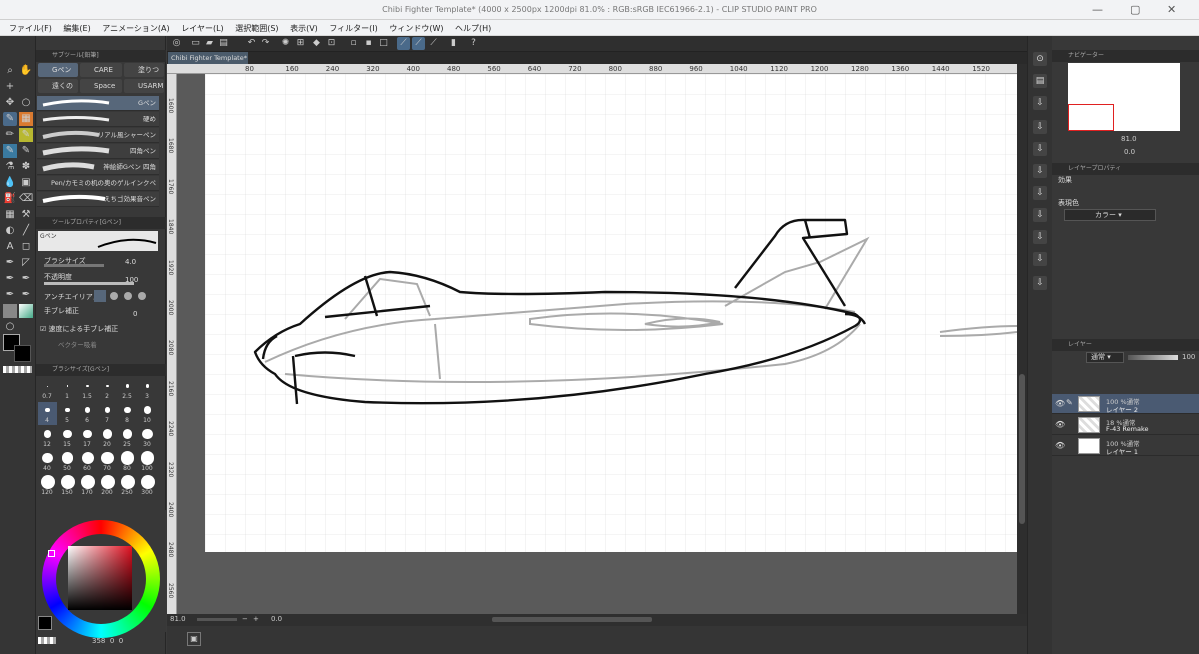 The width and height of the screenshot is (1199, 654). What do you see at coordinates (285, 43) in the screenshot?
I see `loading-icon: ✺` at bounding box center [285, 43].